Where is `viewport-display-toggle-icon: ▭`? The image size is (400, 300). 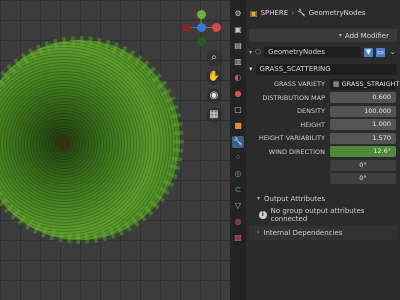
viewport-display-toggle-icon: ▭ is located at coordinates (380, 52).